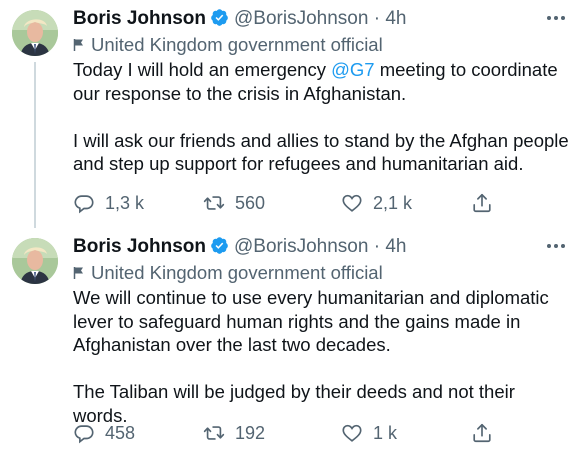 The width and height of the screenshot is (578, 454). Describe the element at coordinates (369, 433) in the screenshot. I see `like-button: 1 k` at that location.